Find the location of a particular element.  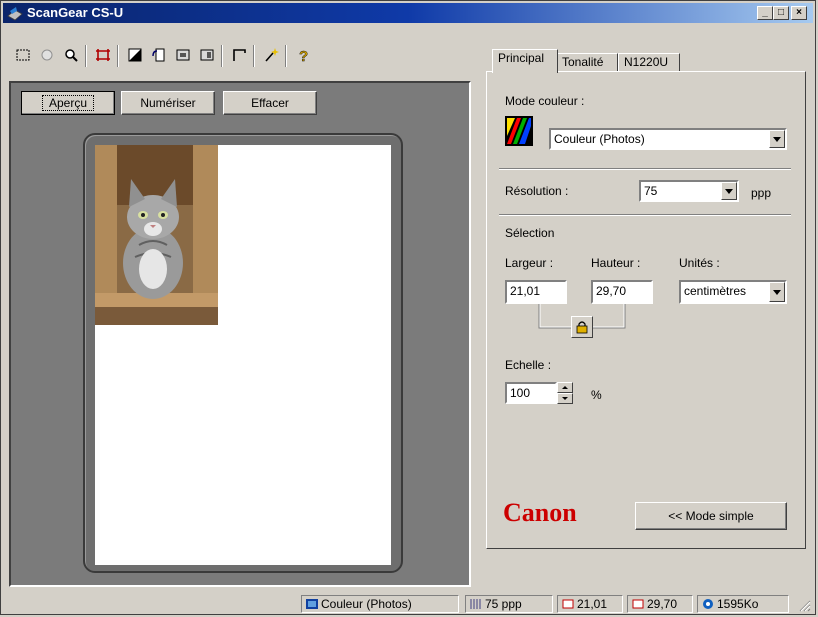

window-title: ScanGear CS-U is located at coordinates (75, 12).